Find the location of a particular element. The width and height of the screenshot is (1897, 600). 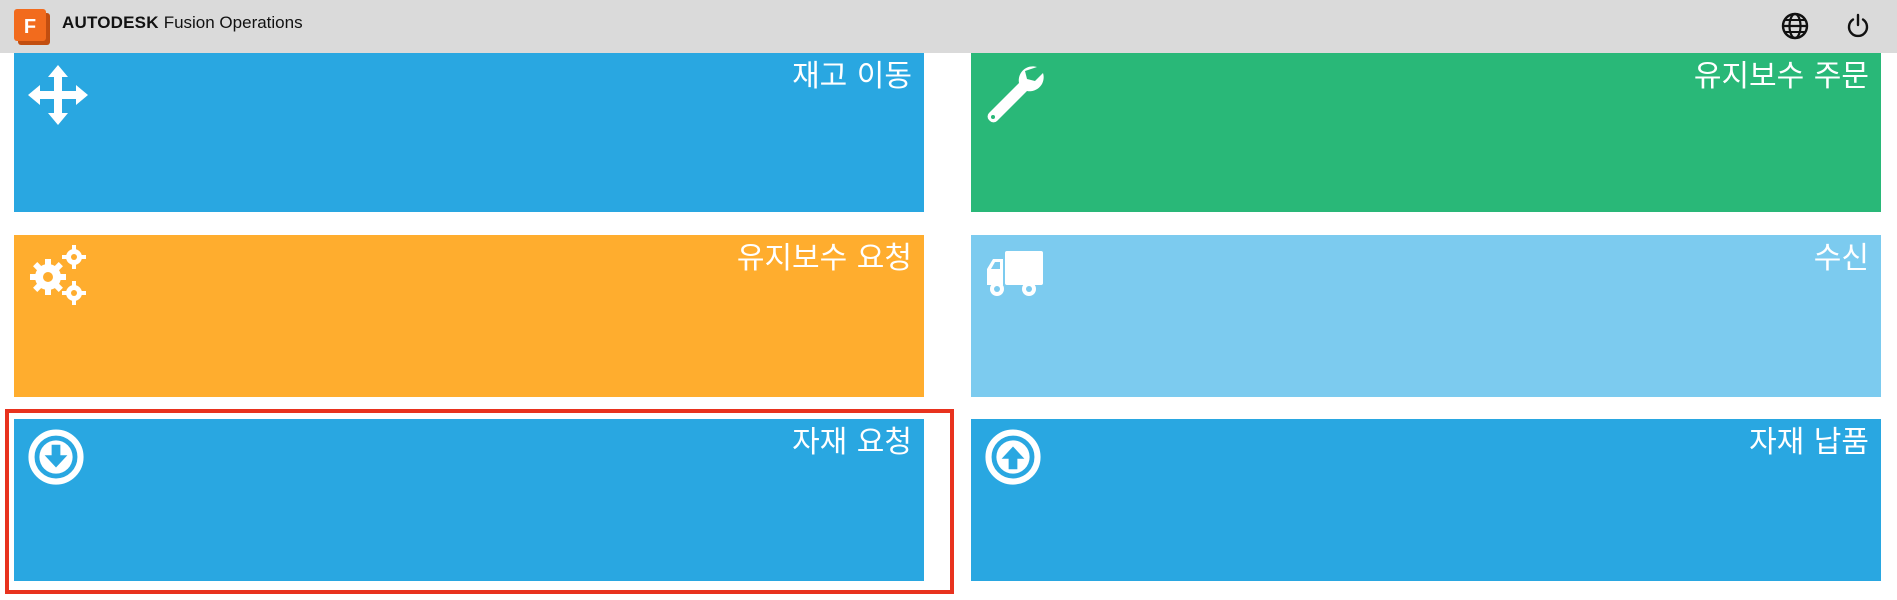

brand-product: Fusion Operations is located at coordinates (233, 22).